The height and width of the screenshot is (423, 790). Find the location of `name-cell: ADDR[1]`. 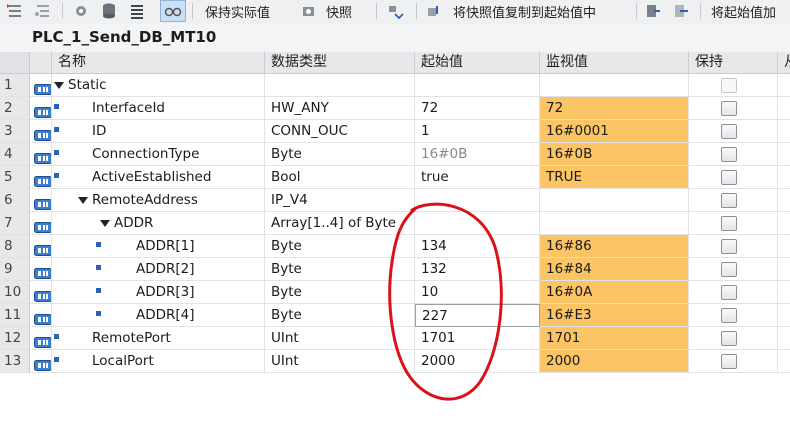

name-cell: ADDR[1] is located at coordinates (158, 246).